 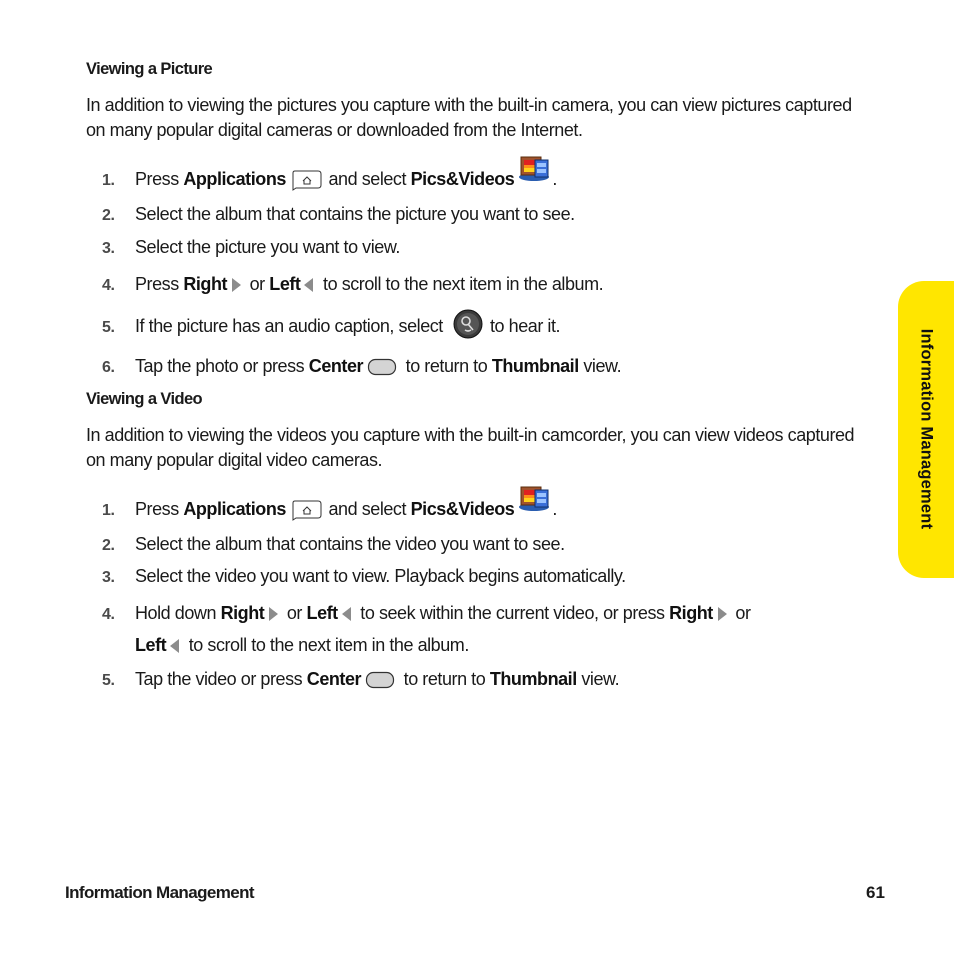 What do you see at coordinates (222, 366) in the screenshot?
I see `step-text: Tap the photo or press` at bounding box center [222, 366].